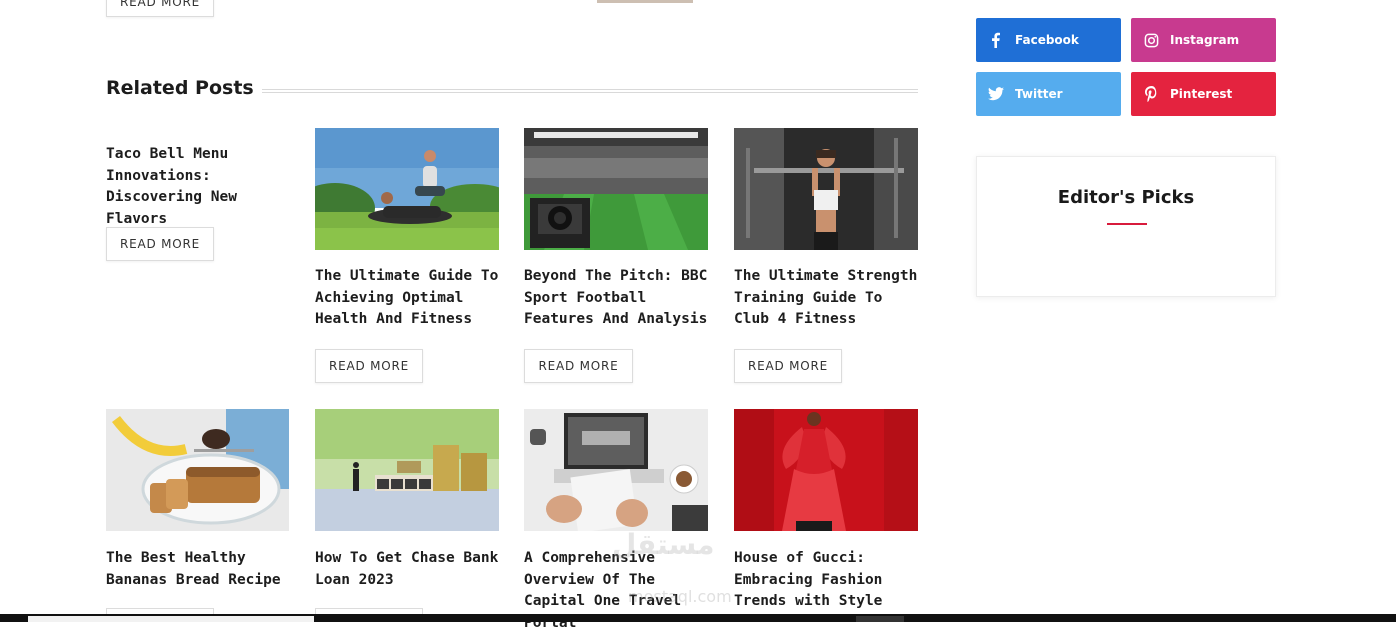  What do you see at coordinates (160, 244) in the screenshot?
I see `read-more-button-taco-bell: READ MORE` at bounding box center [160, 244].